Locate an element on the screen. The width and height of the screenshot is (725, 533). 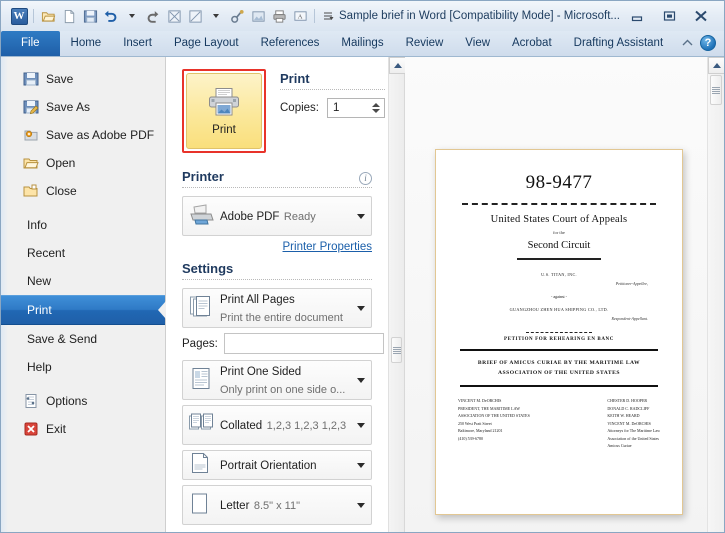
sidebar-item-recent: Recent is located at coordinates (83, 253).